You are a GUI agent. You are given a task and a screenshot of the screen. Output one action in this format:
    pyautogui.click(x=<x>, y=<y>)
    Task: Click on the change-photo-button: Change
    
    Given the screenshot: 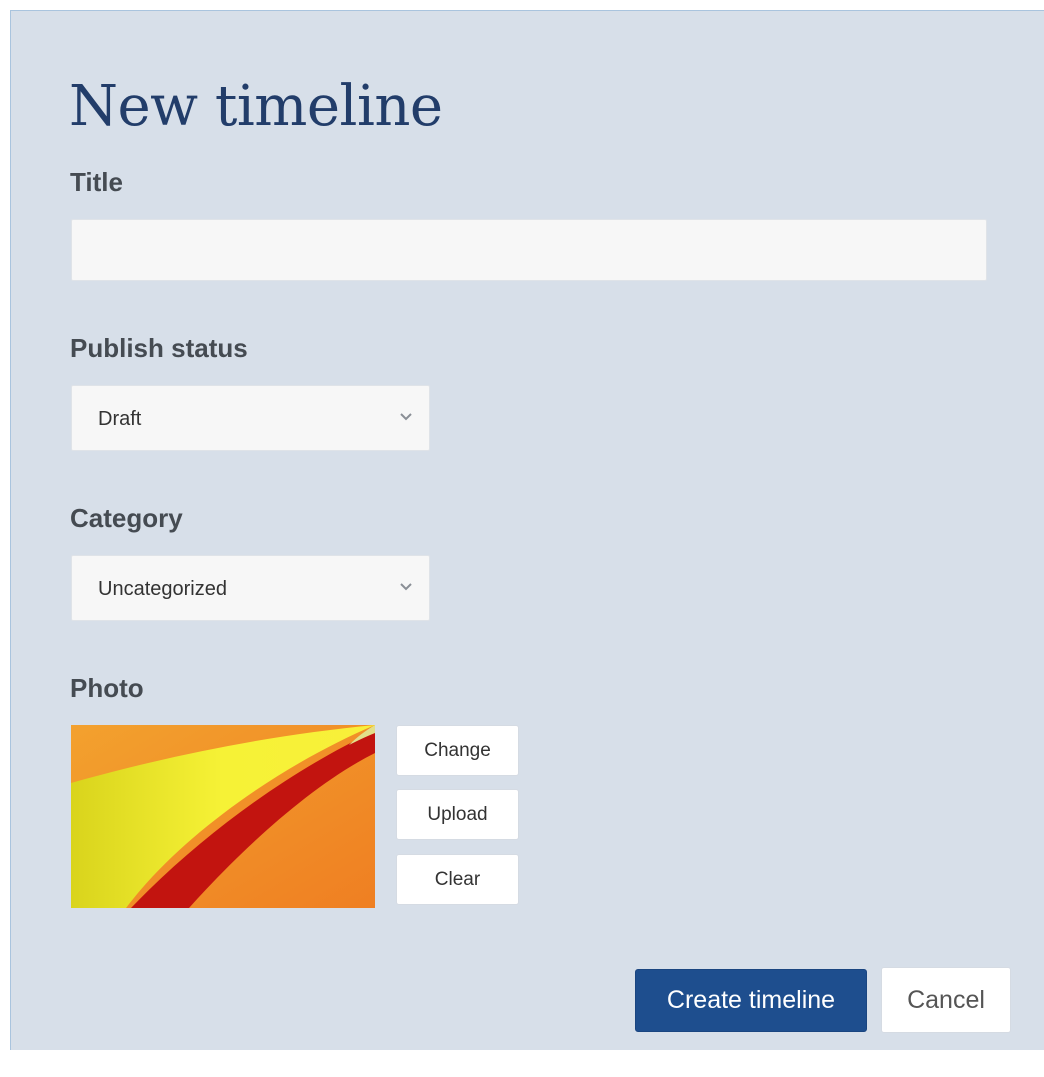 What is the action you would take?
    pyautogui.click(x=457, y=750)
    